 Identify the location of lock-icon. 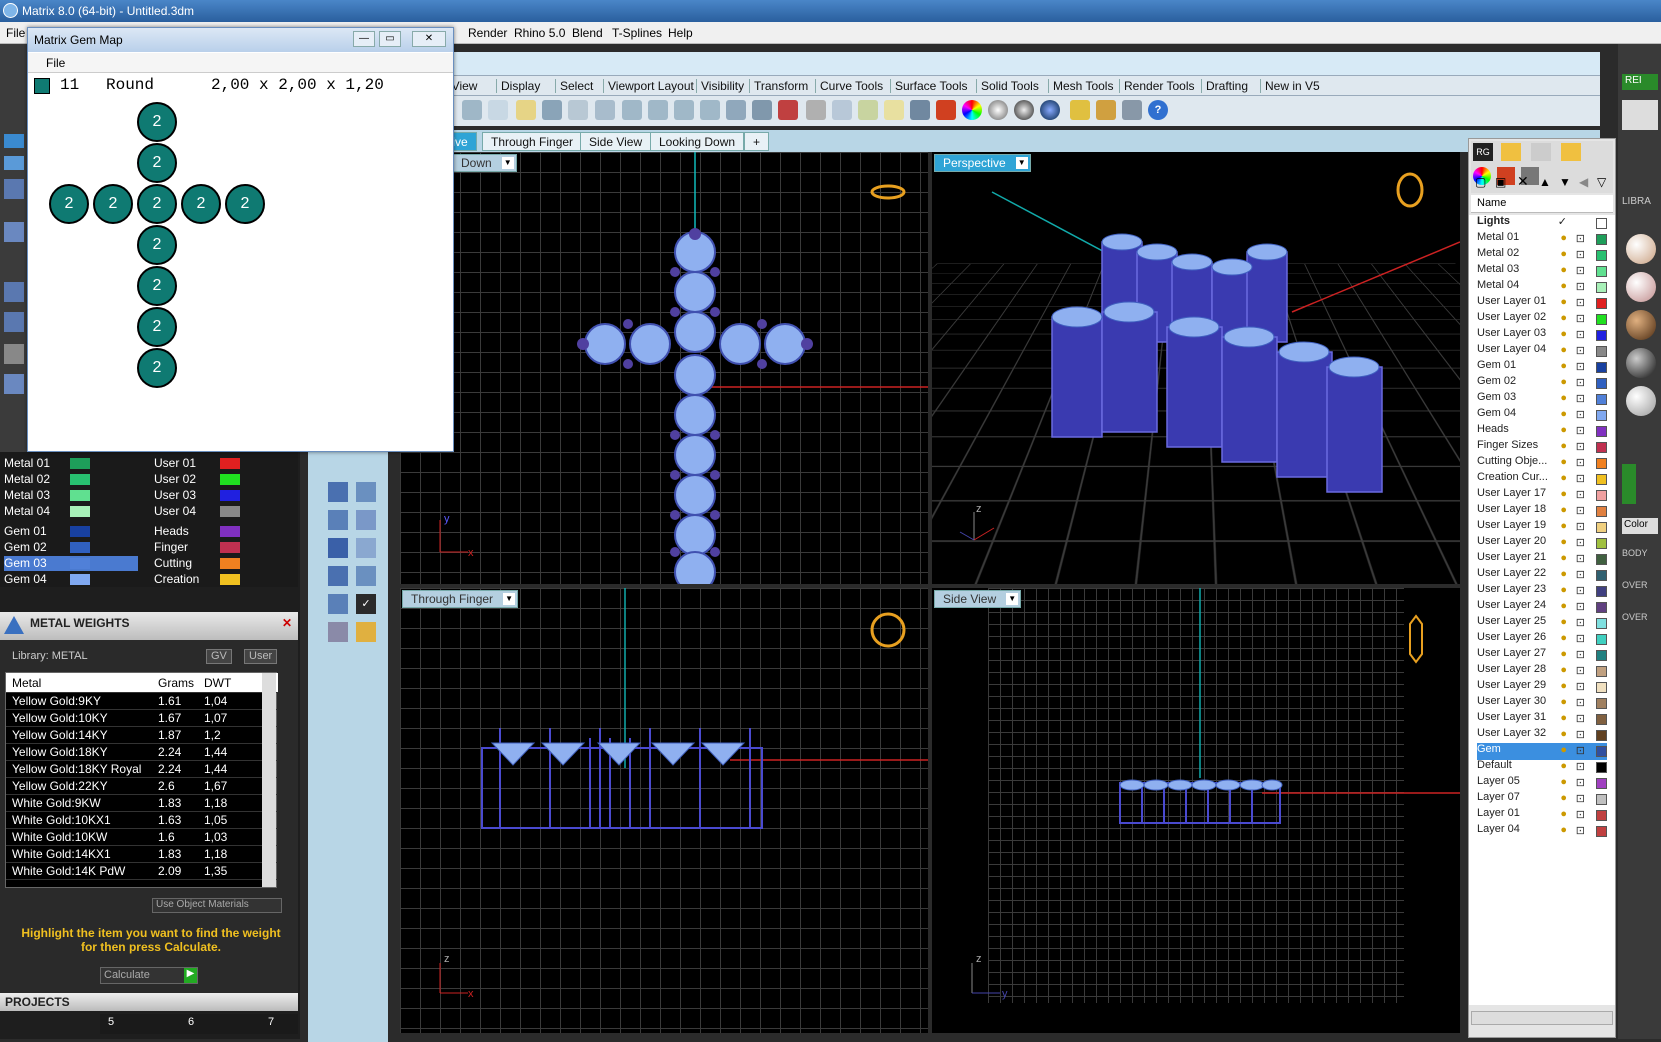
(920, 110).